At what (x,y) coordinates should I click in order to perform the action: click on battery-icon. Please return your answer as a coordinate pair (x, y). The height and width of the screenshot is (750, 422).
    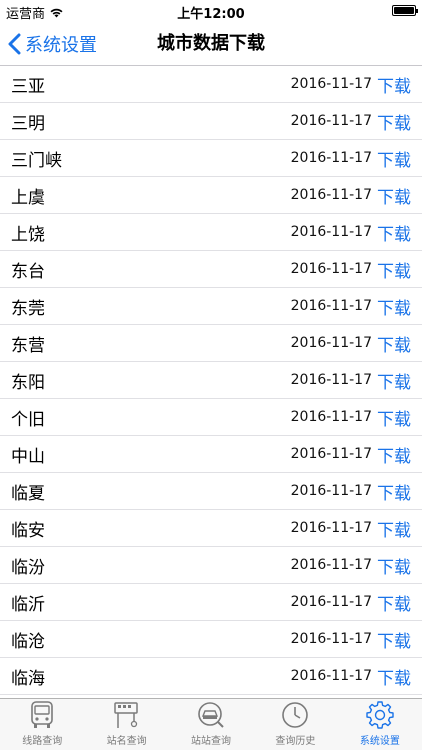
    Looking at the image, I should click on (405, 10).